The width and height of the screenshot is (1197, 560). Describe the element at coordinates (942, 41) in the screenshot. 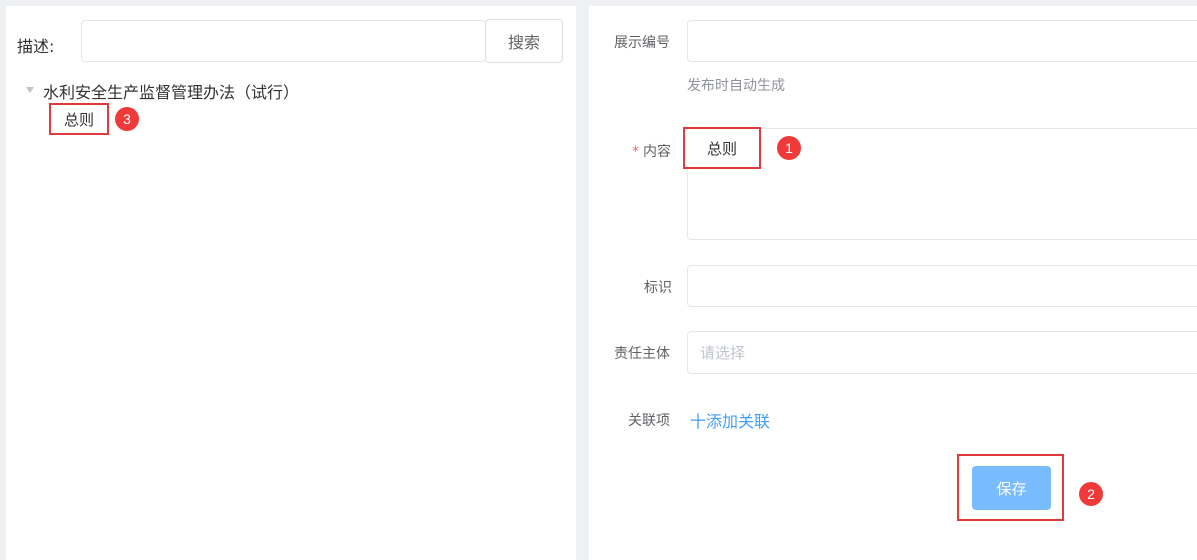

I see `display-no-field` at that location.